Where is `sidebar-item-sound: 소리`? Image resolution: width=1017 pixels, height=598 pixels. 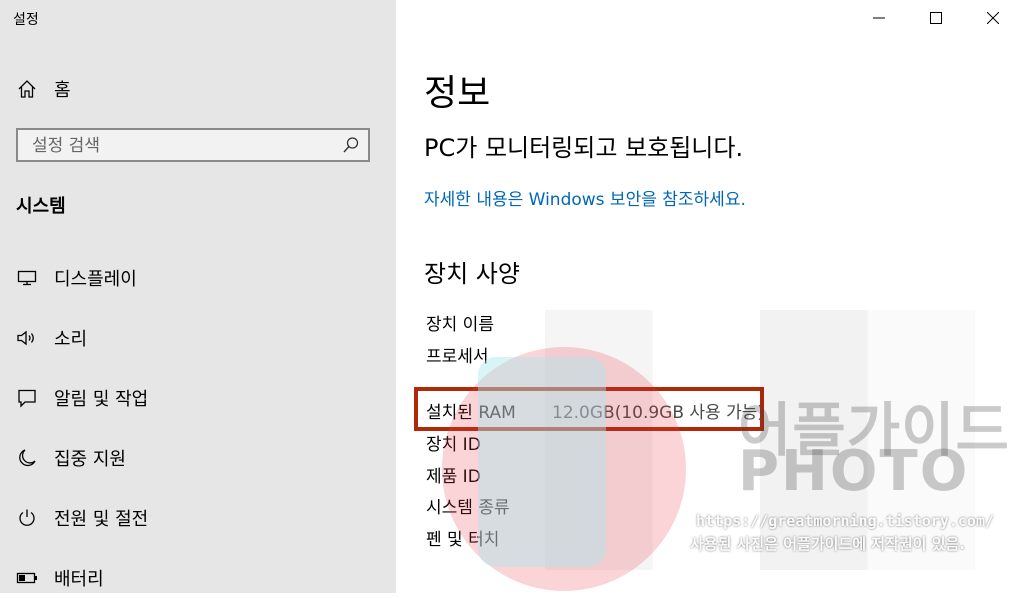
sidebar-item-sound: 소리 is located at coordinates (198, 338).